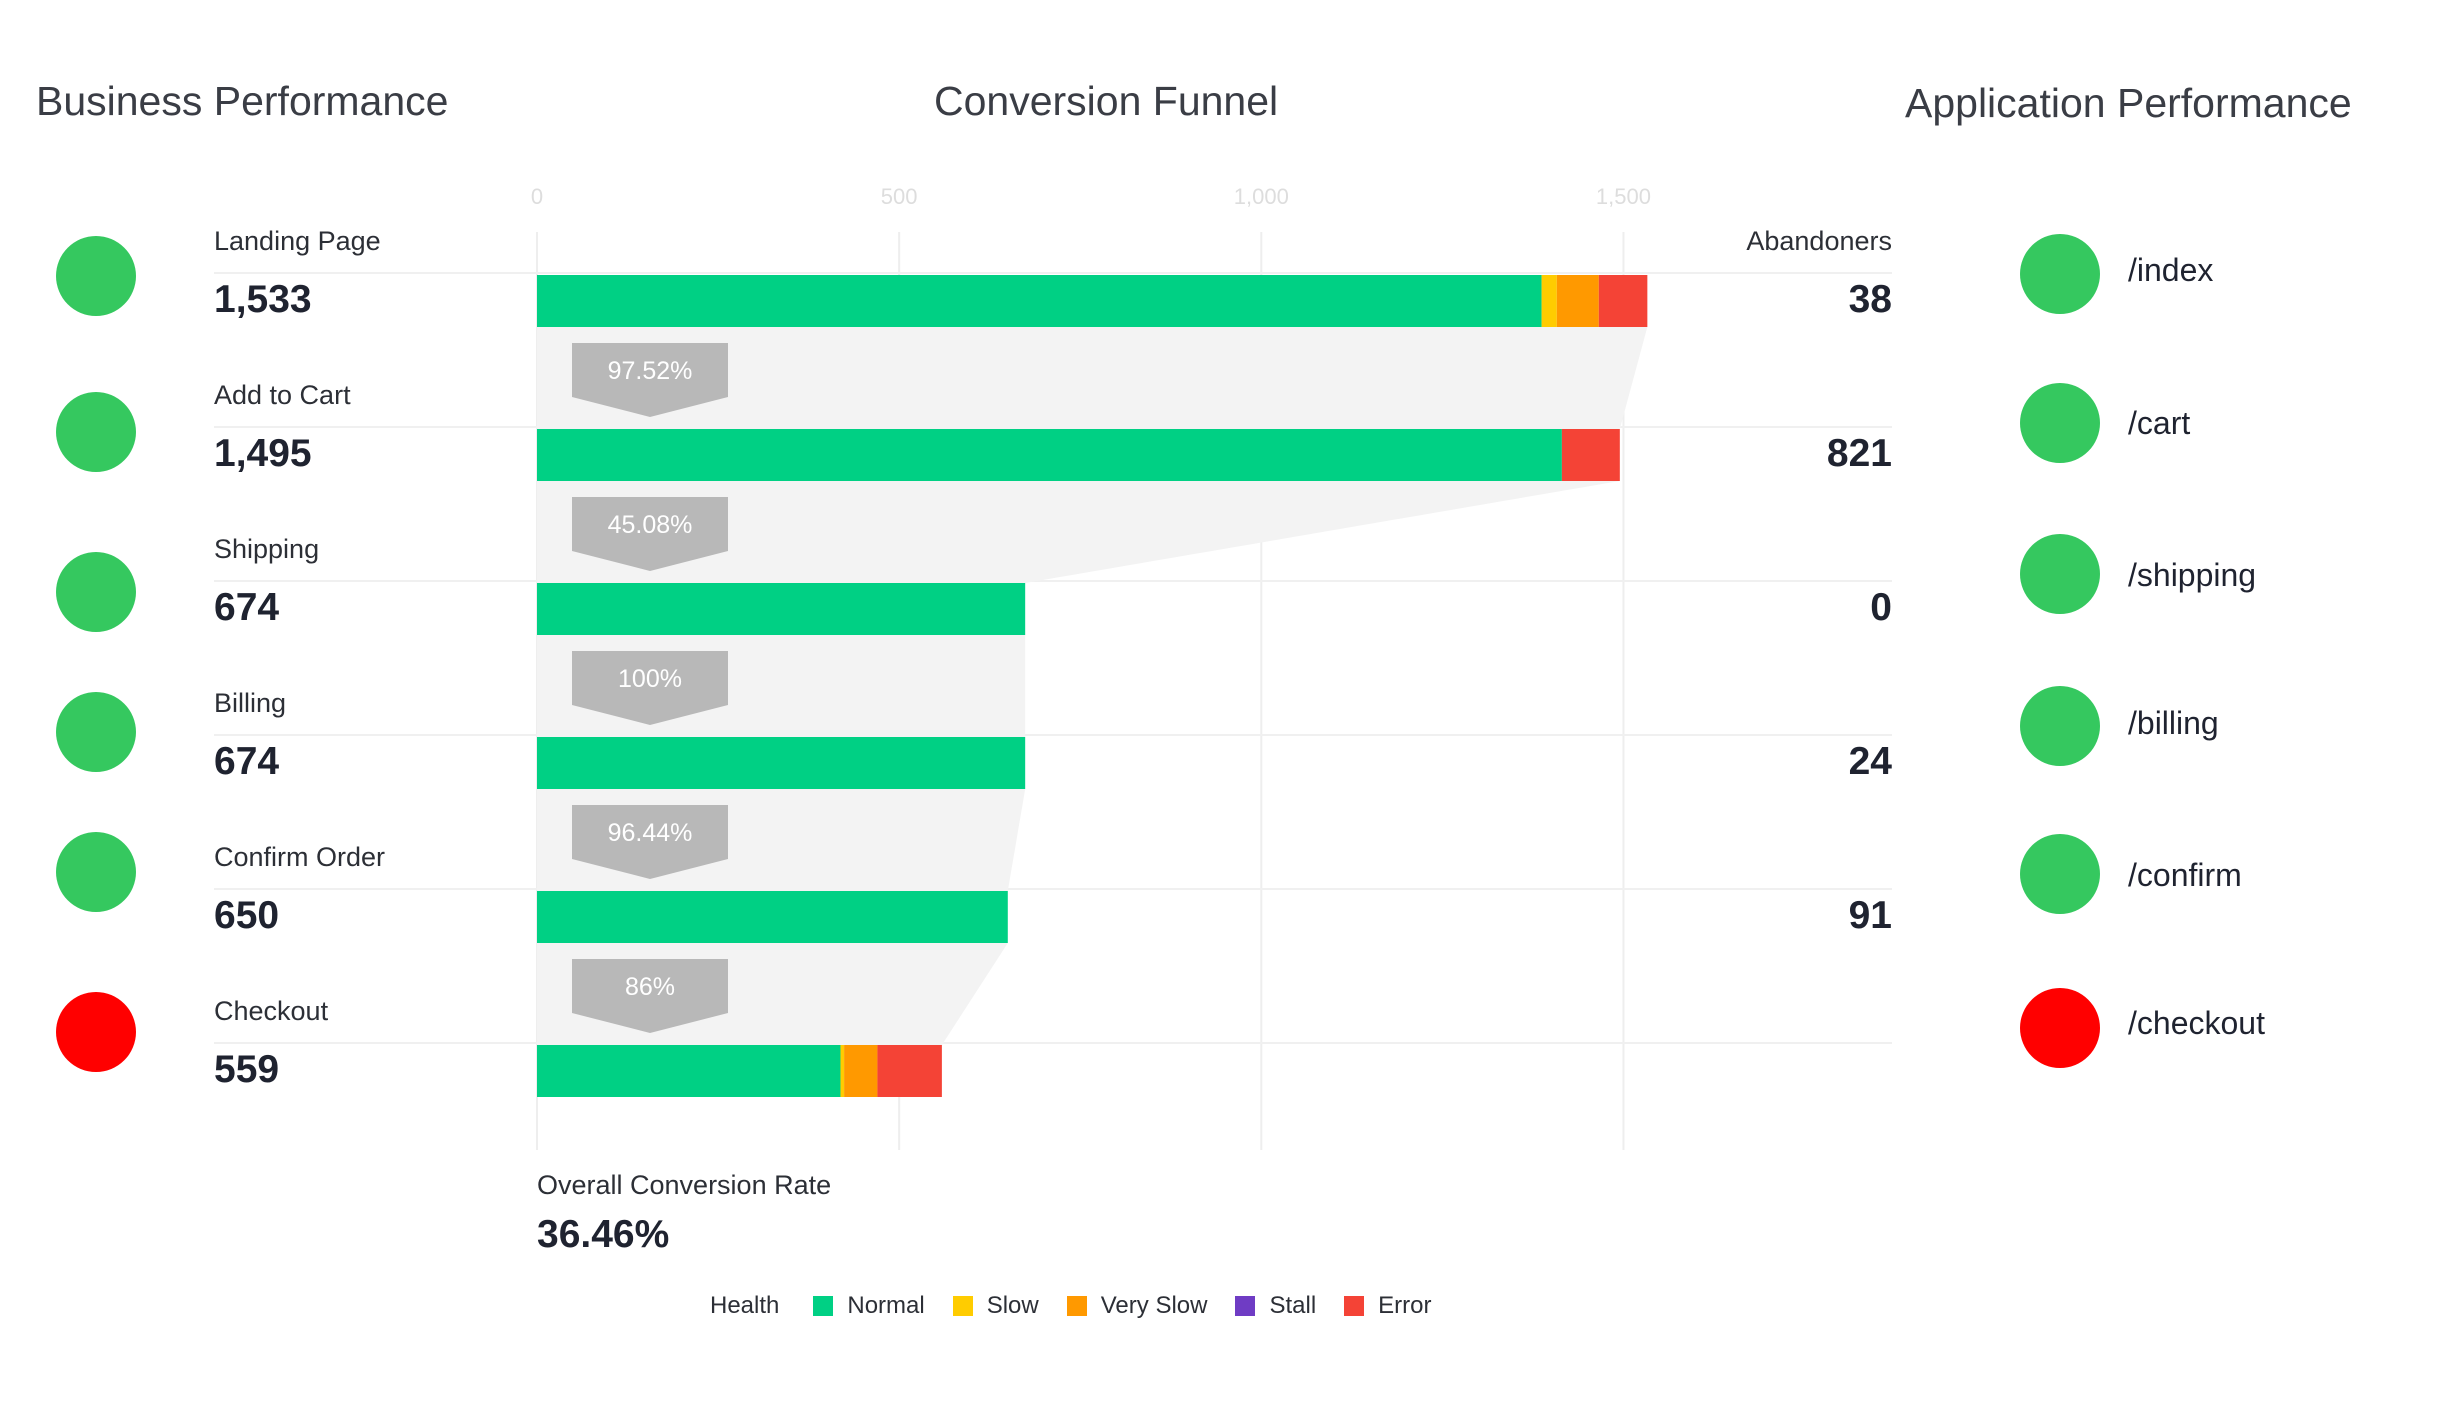 The image size is (2442, 1406). What do you see at coordinates (745, 1305) in the screenshot?
I see `legend-title: Health` at bounding box center [745, 1305].